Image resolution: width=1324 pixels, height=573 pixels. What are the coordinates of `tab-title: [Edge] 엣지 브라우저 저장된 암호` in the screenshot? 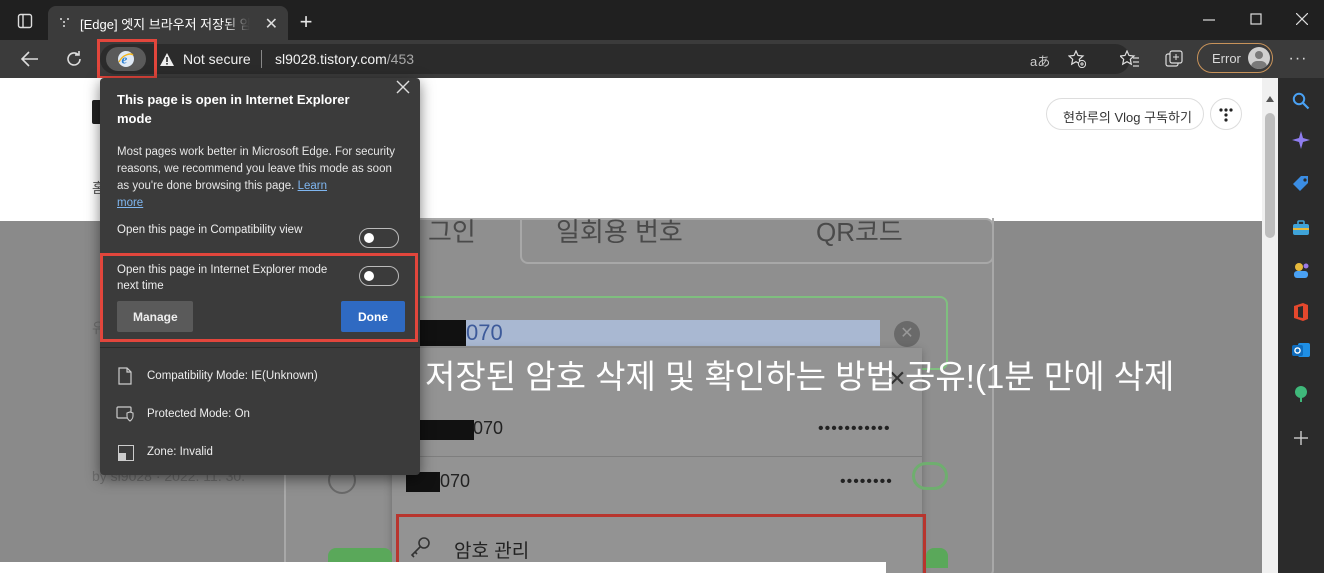 It's located at (165, 24).